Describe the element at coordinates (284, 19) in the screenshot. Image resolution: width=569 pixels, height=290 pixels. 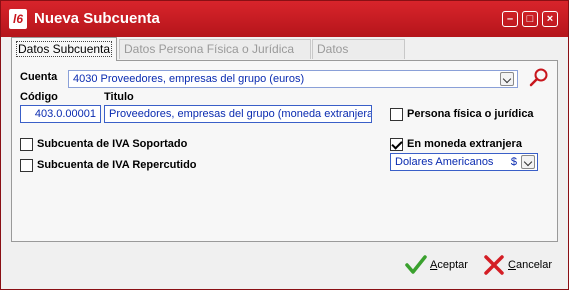
I see `title-bar: l6 Nueva Subcuenta – □ ×` at that location.